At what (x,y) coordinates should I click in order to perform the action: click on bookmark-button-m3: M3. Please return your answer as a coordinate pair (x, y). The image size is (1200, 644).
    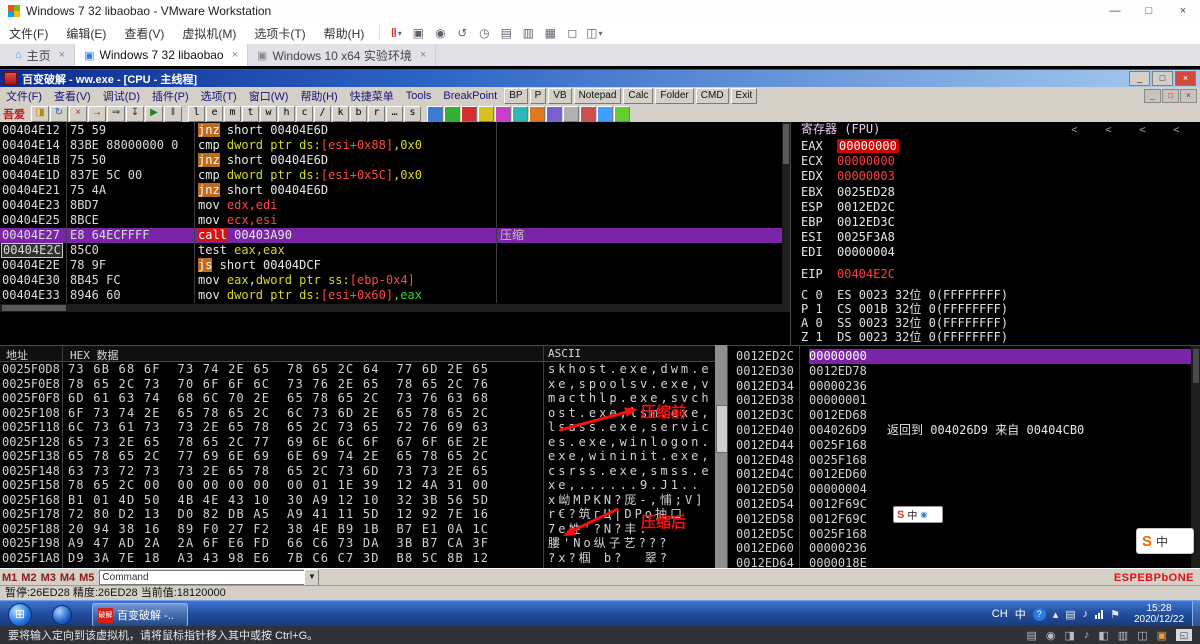
    Looking at the image, I should click on (48, 578).